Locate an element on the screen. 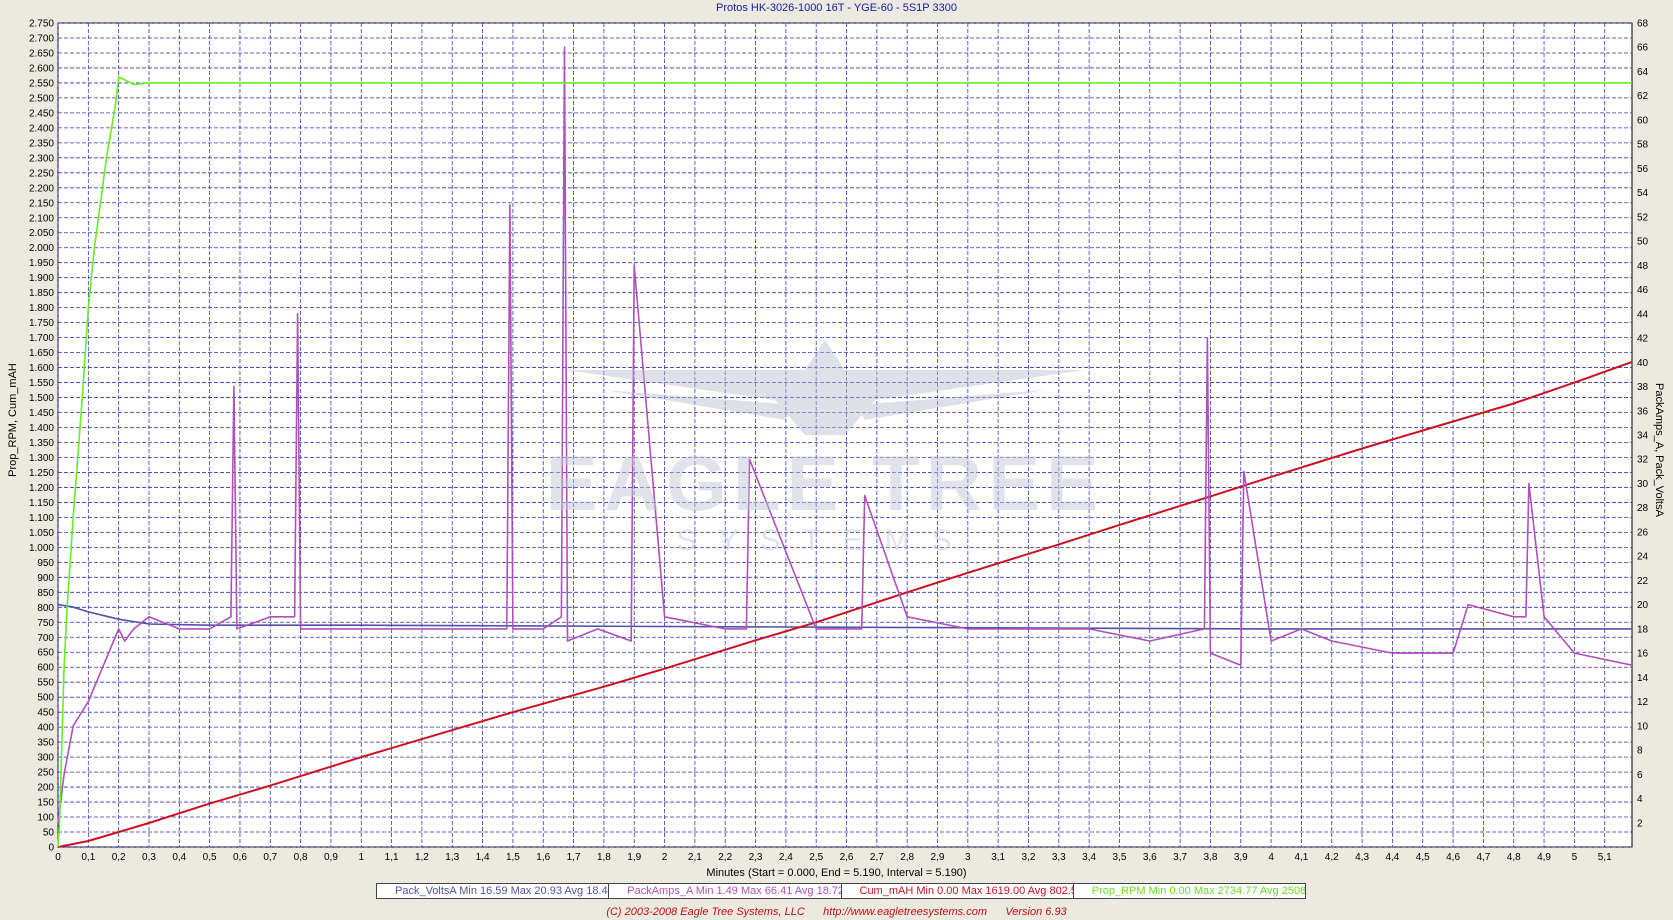 The width and height of the screenshot is (1673, 920). y-tick-label-left: 50 is located at coordinates (49, 833).